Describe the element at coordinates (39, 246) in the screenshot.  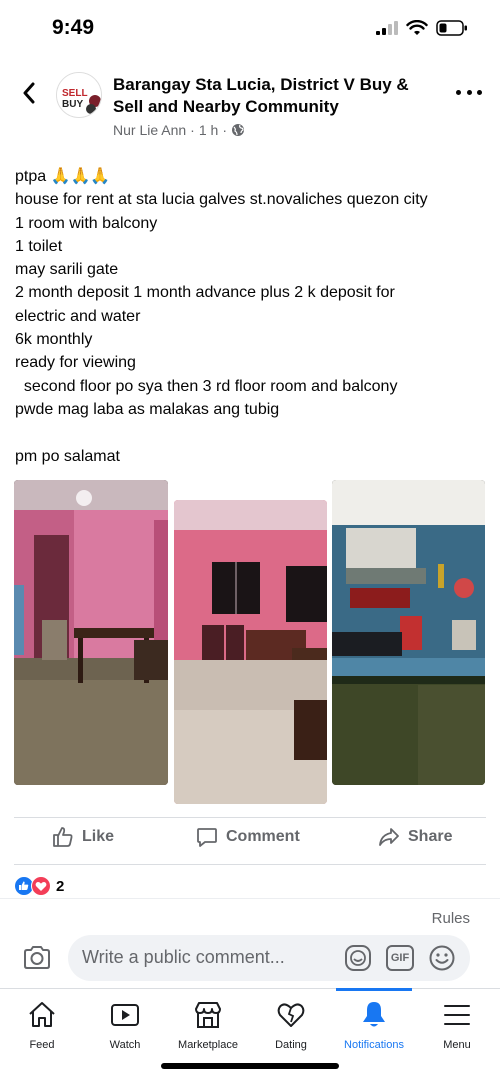
I see `post-line: 1 toilet` at that location.